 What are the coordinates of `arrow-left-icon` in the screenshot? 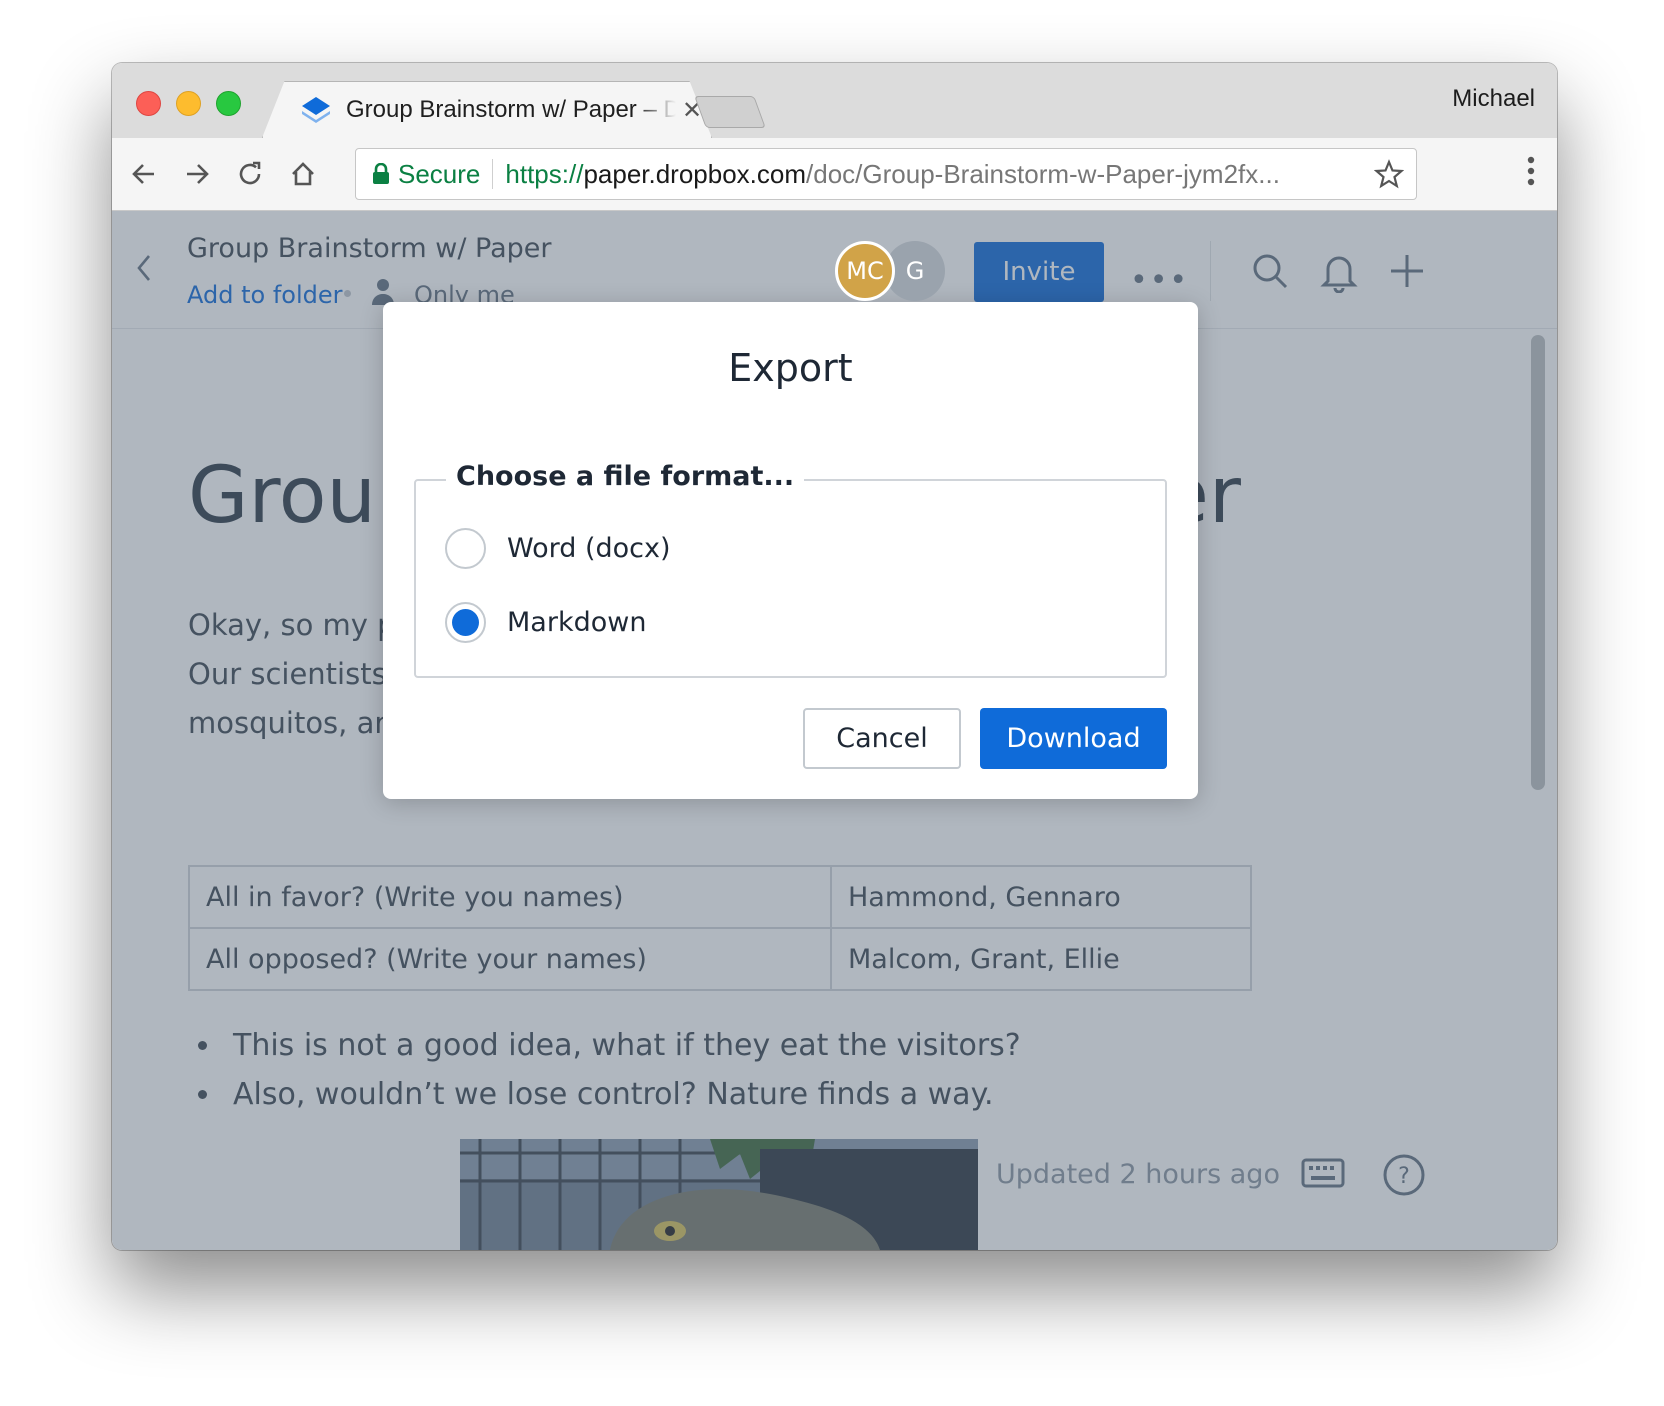 It's located at (143, 174).